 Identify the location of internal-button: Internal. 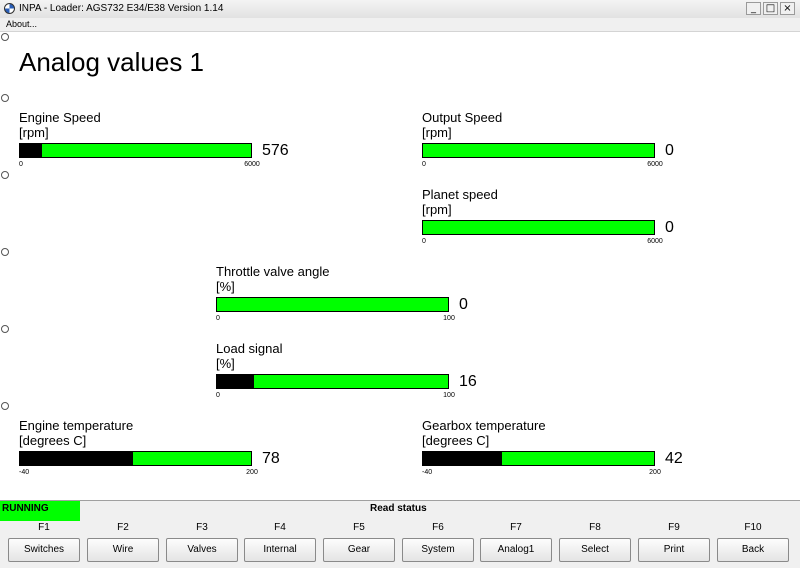
(280, 550).